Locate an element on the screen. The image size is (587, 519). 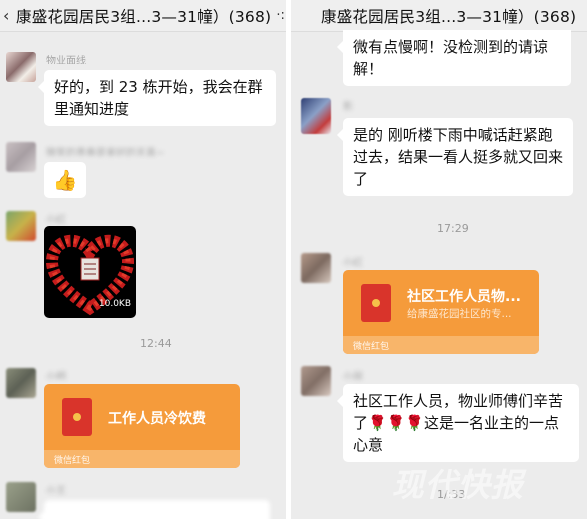
message-bubble: 好的，到 23 栋开始，我会在群里通知进度 is located at coordinates (157, 98).